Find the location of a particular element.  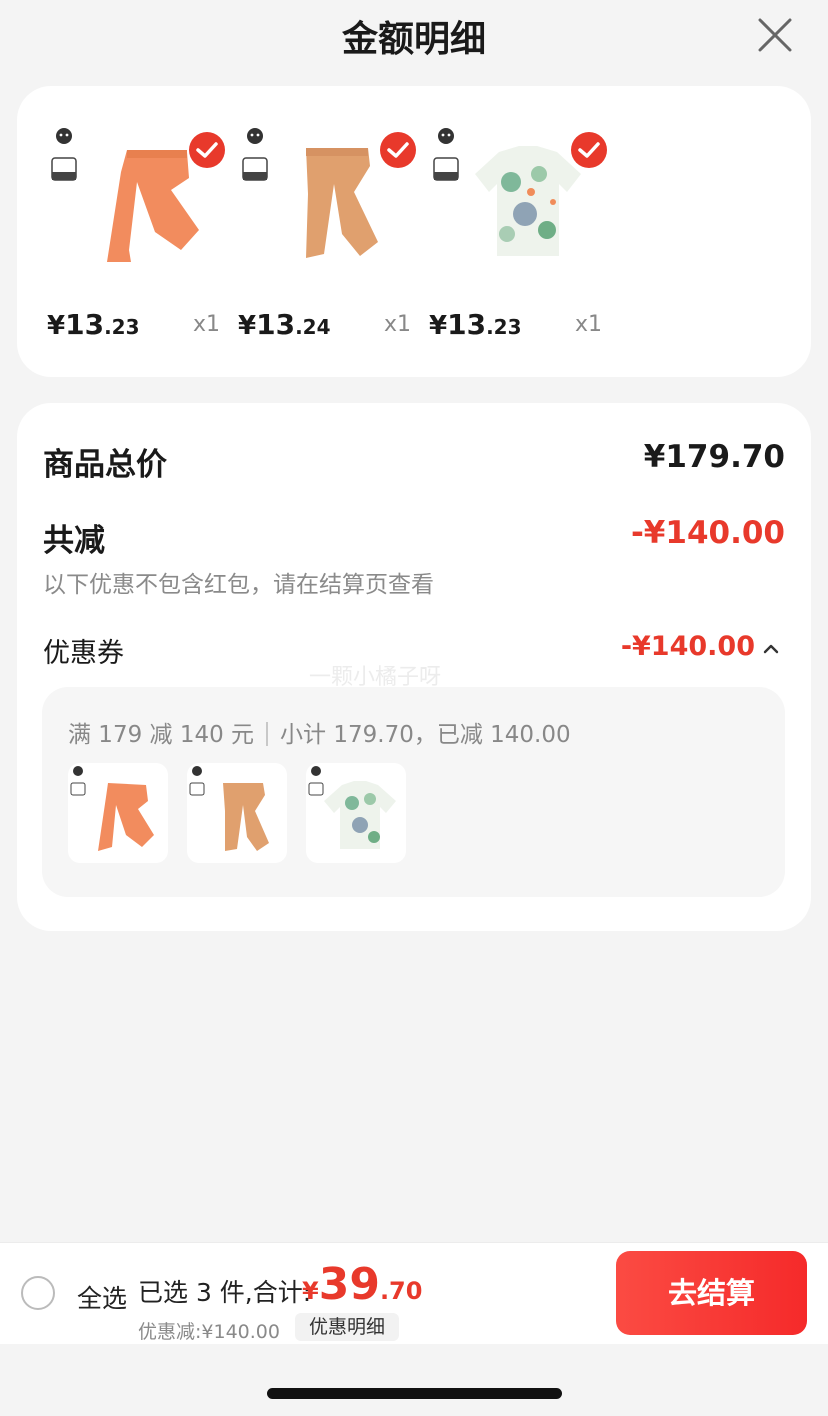

divider is located at coordinates (267, 734).